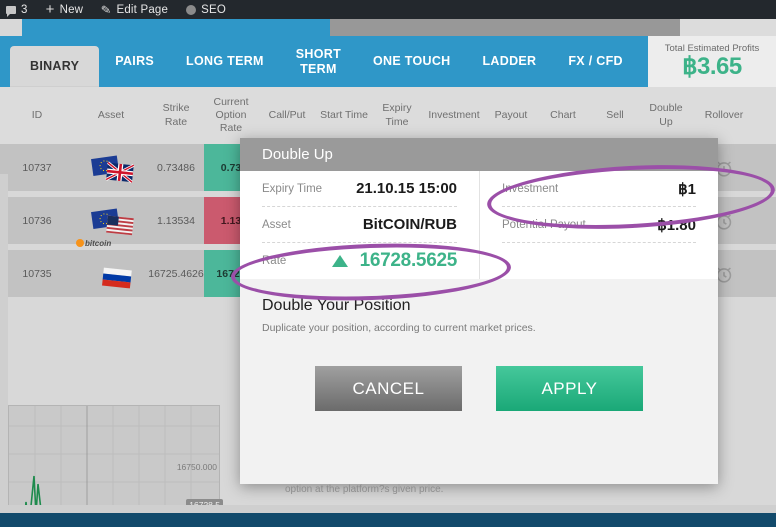 The image size is (776, 527). What do you see at coordinates (712, 67) in the screenshot?
I see `profits-value: ฿3.65` at bounding box center [712, 67].